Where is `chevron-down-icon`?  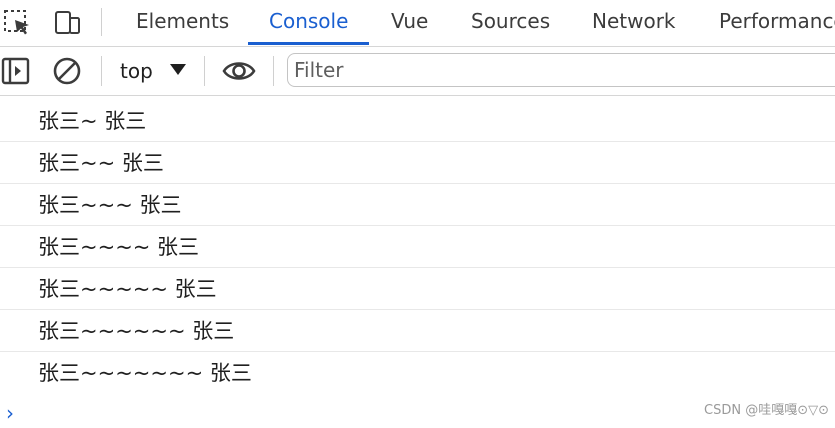 chevron-down-icon is located at coordinates (178, 69).